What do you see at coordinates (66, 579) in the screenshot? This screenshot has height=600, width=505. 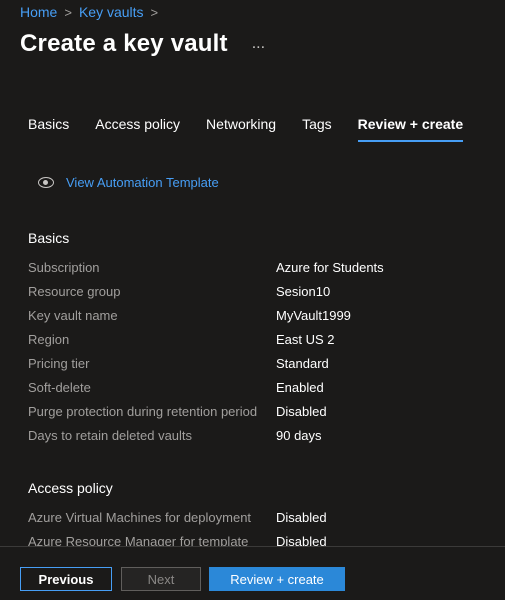 I see `previous-button: Previous` at bounding box center [66, 579].